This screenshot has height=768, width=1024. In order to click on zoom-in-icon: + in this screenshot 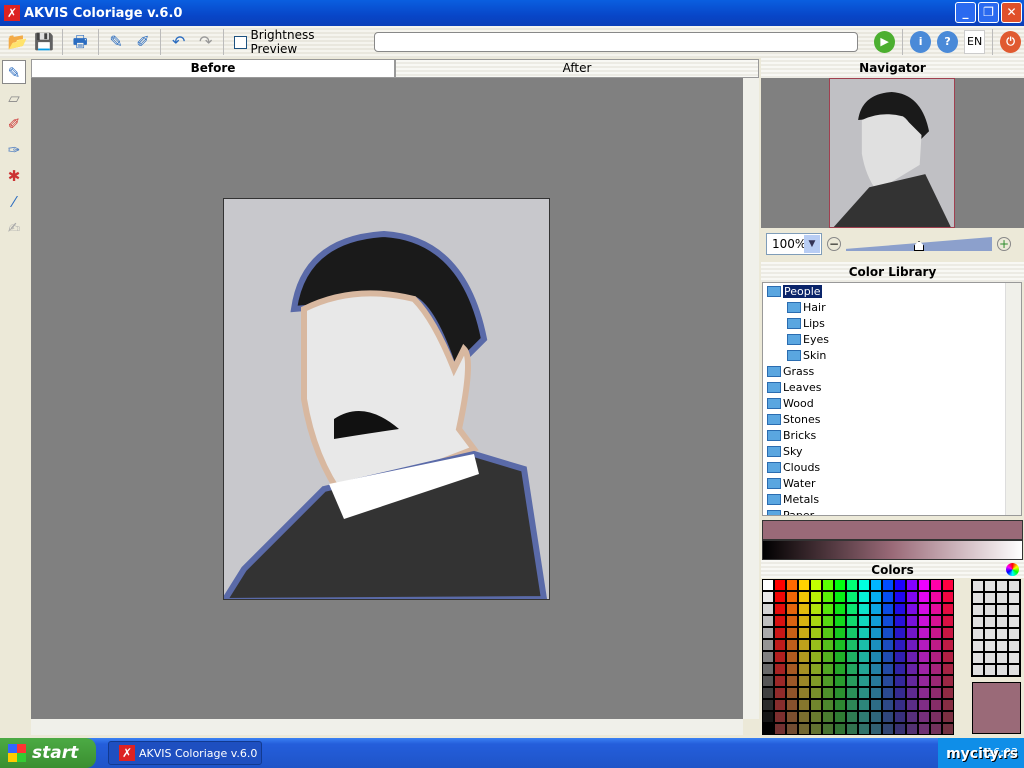, I will do `click(1004, 244)`.